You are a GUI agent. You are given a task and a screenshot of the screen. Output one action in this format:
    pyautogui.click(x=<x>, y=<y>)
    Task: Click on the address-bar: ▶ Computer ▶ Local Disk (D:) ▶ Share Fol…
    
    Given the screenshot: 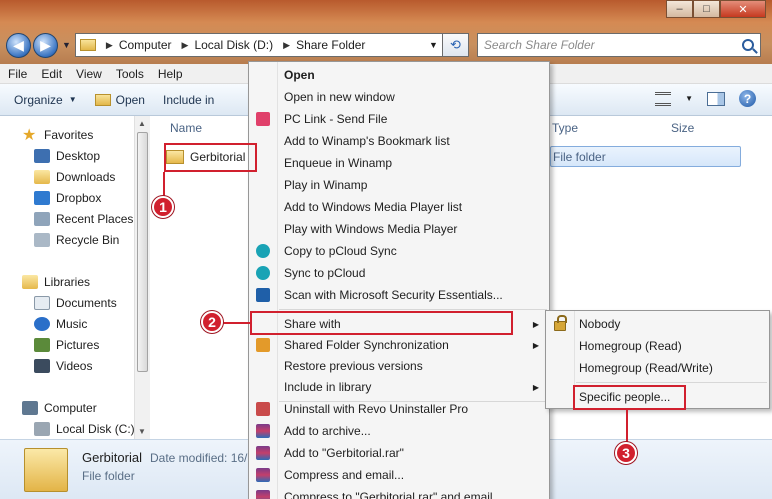 What is the action you would take?
    pyautogui.click(x=258, y=45)
    